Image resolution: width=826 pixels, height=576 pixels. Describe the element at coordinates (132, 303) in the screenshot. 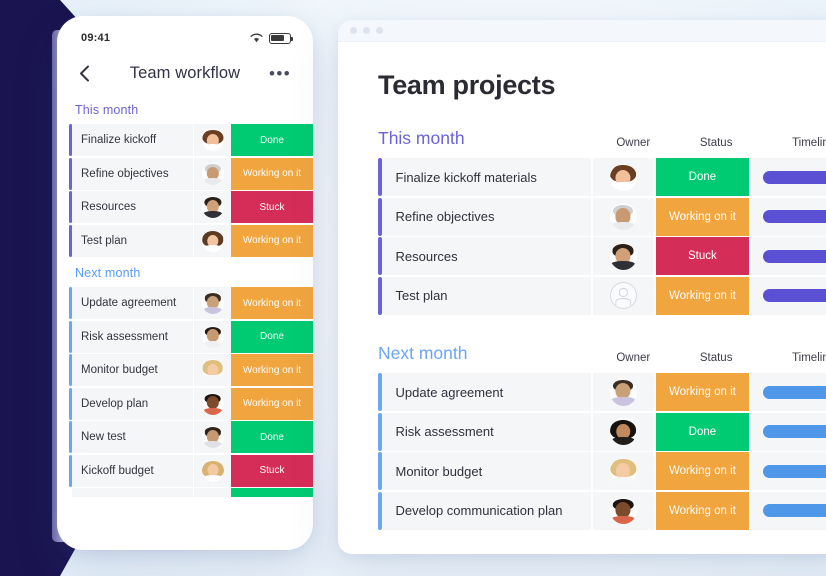

I see `task-name: Update agreement` at that location.